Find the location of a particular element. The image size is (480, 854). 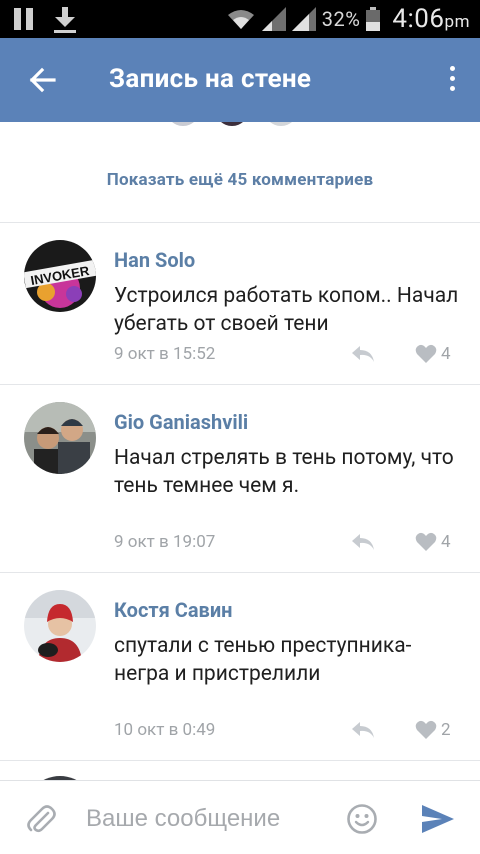

clock-time: 4:06 is located at coordinates (418, 19).